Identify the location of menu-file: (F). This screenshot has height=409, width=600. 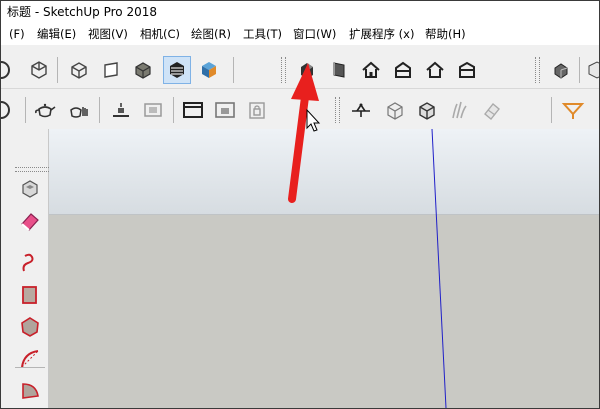
(17, 34).